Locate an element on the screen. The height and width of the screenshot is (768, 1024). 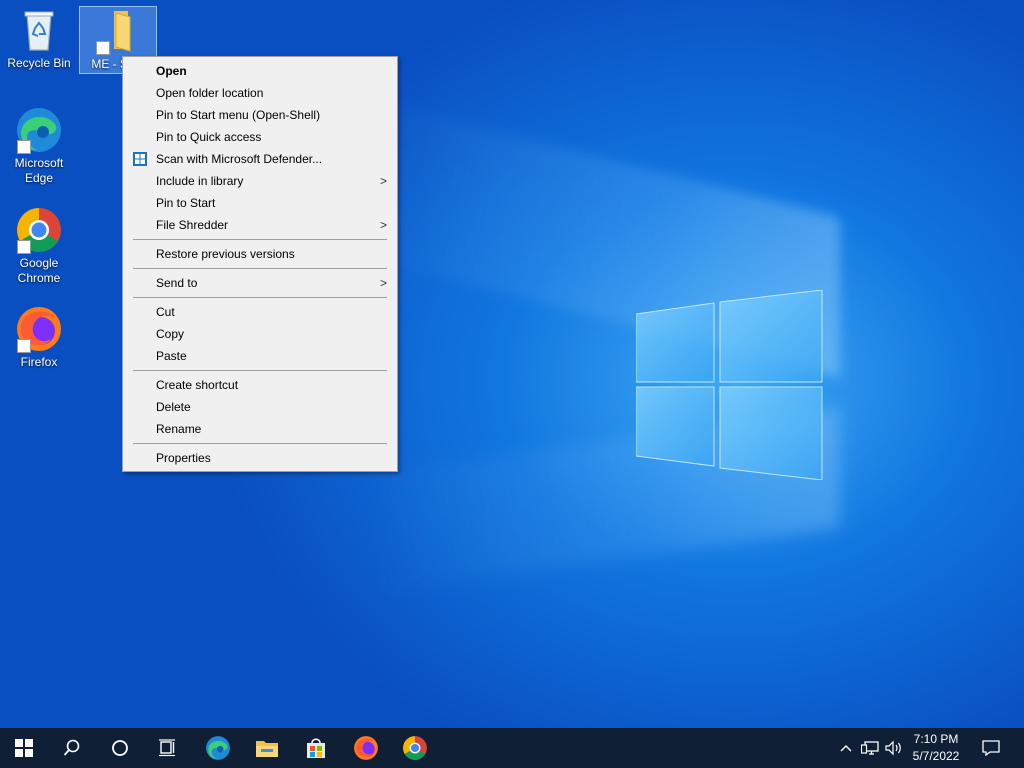
desktop-icon-google-chrome: Google Chrome is located at coordinates (39, 246).